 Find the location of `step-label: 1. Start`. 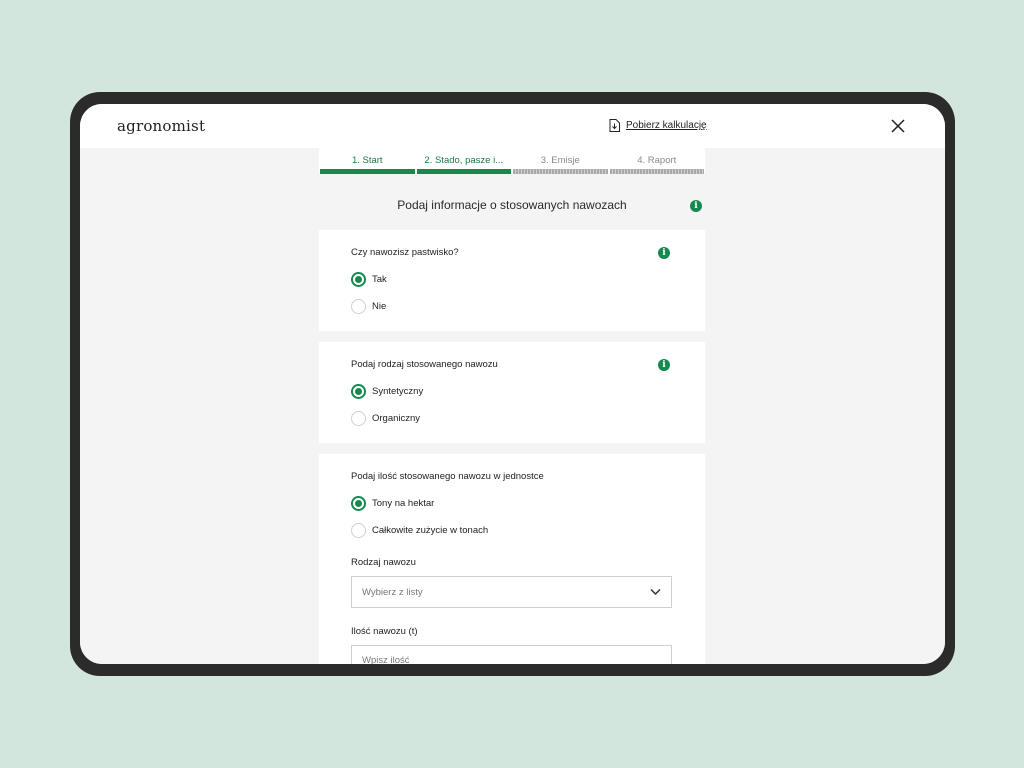

step-label: 1. Start is located at coordinates (367, 160).